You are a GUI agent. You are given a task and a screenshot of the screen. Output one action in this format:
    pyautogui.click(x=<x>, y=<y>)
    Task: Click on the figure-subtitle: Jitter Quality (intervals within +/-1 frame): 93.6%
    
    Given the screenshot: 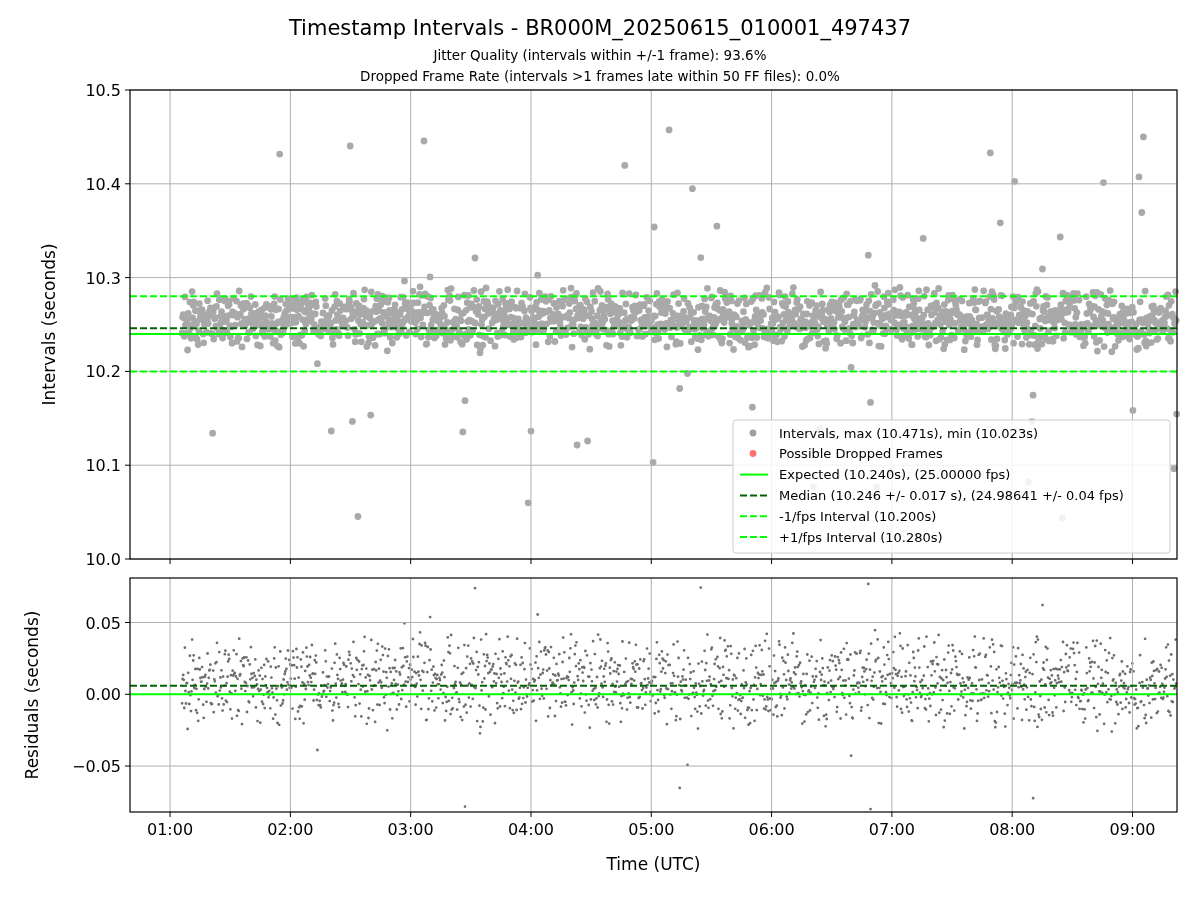 What is the action you would take?
    pyautogui.click(x=600, y=55)
    